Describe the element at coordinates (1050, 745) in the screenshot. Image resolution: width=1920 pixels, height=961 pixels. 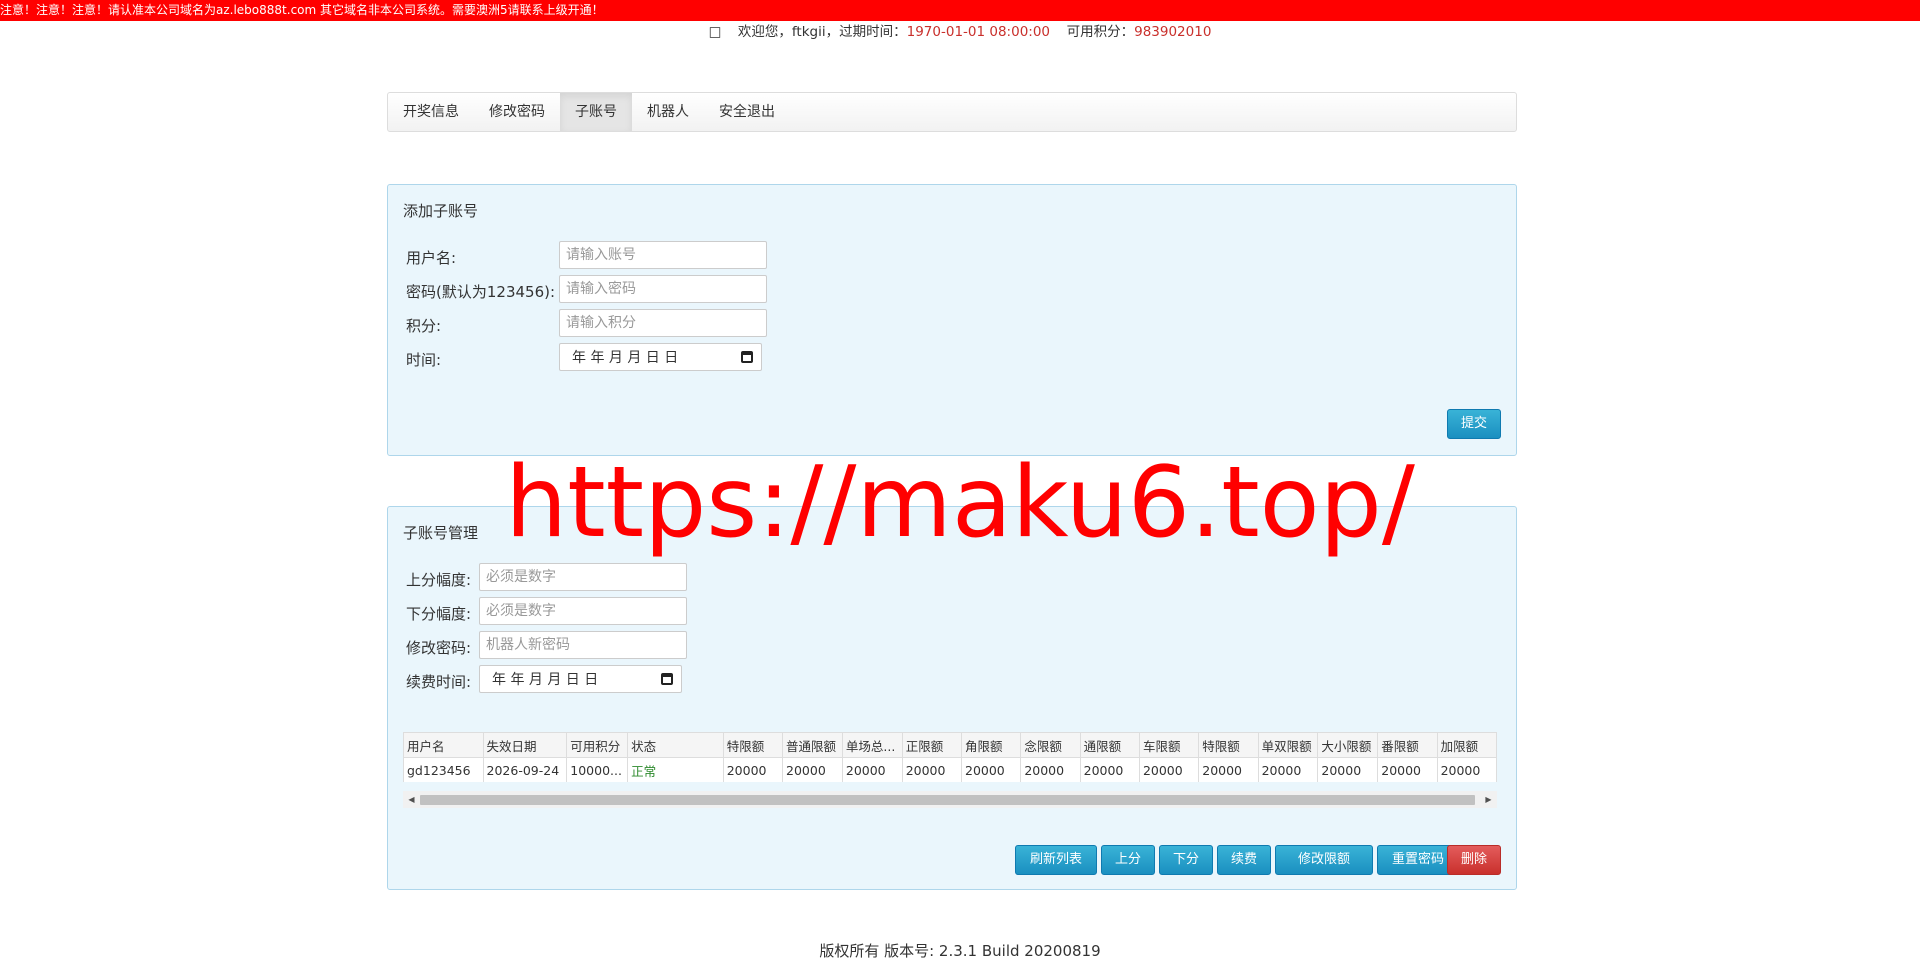
I see `column-header: 念限额` at that location.